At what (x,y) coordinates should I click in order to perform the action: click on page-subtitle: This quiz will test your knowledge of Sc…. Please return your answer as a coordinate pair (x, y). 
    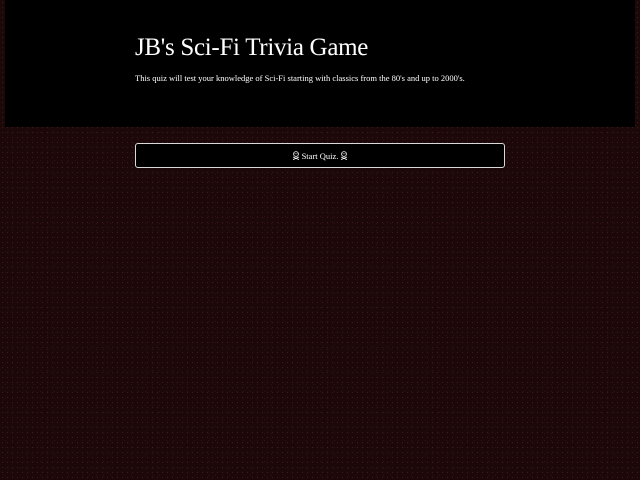
    Looking at the image, I should click on (300, 78).